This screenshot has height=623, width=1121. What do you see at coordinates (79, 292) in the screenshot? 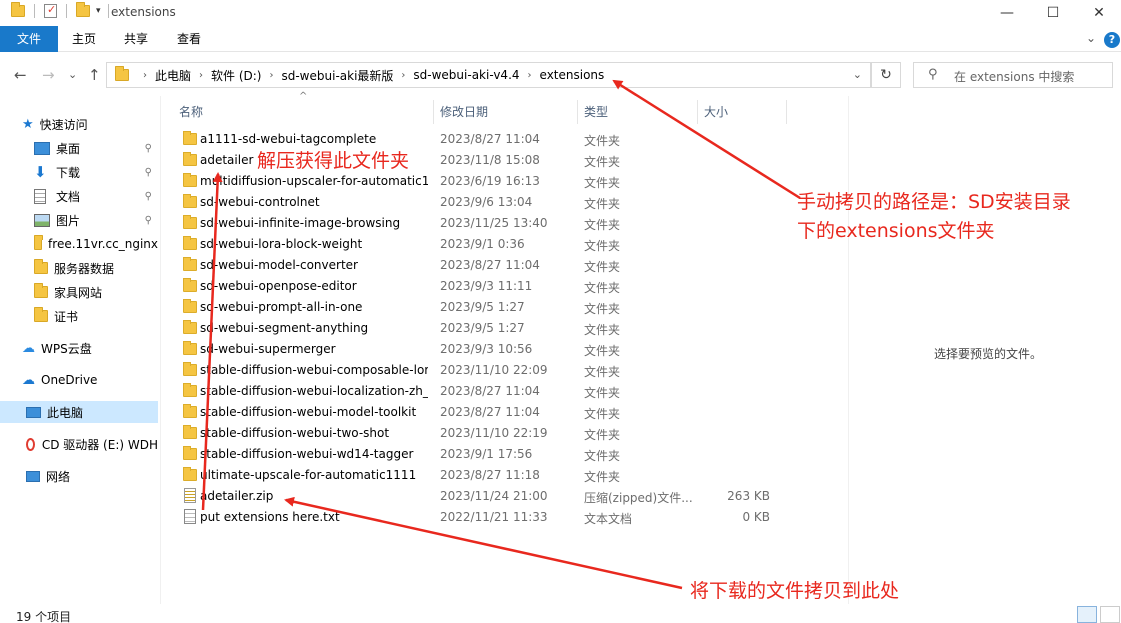
I see `sidebar-item-furniture-site: 家具网站` at bounding box center [79, 292].